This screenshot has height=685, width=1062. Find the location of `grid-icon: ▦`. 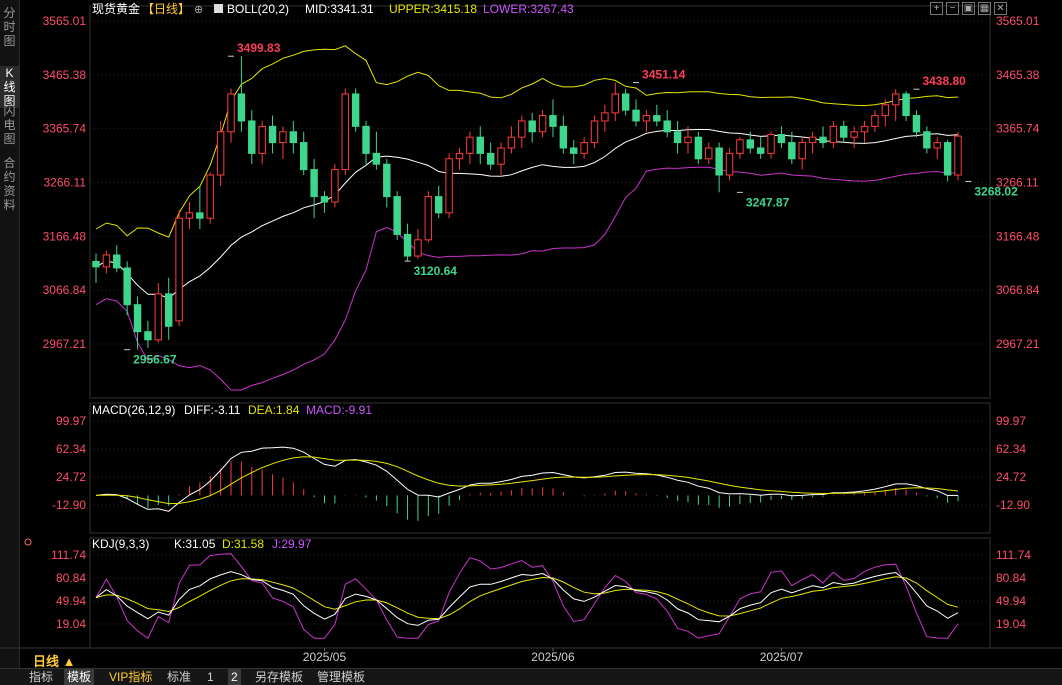

grid-icon: ▦ is located at coordinates (984, 8).